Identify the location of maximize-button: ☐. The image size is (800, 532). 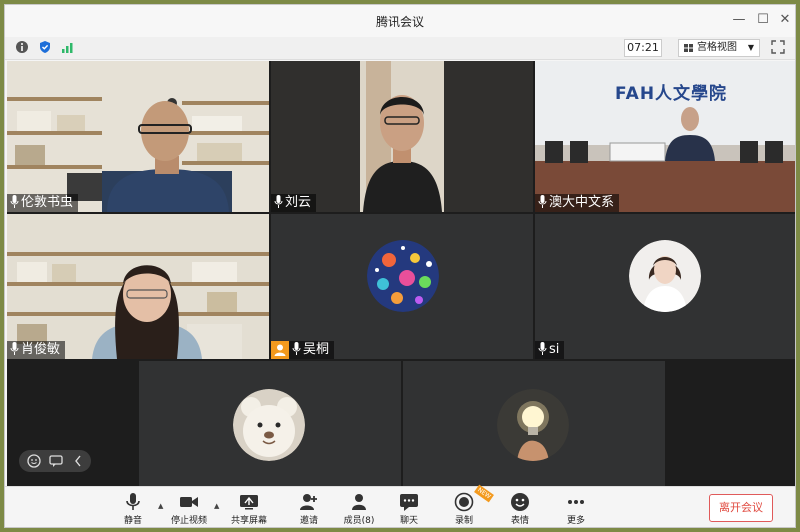
(763, 20).